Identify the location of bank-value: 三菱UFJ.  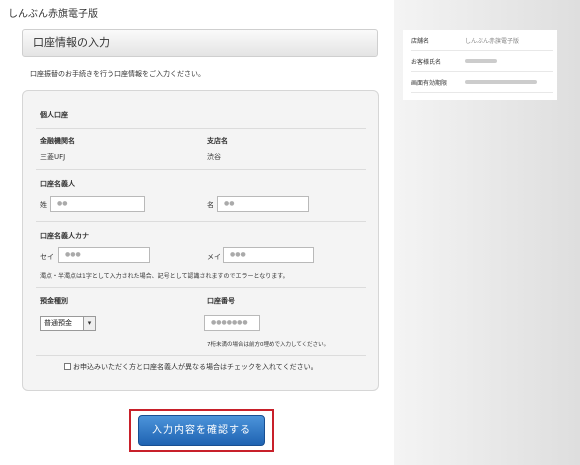
(53, 157).